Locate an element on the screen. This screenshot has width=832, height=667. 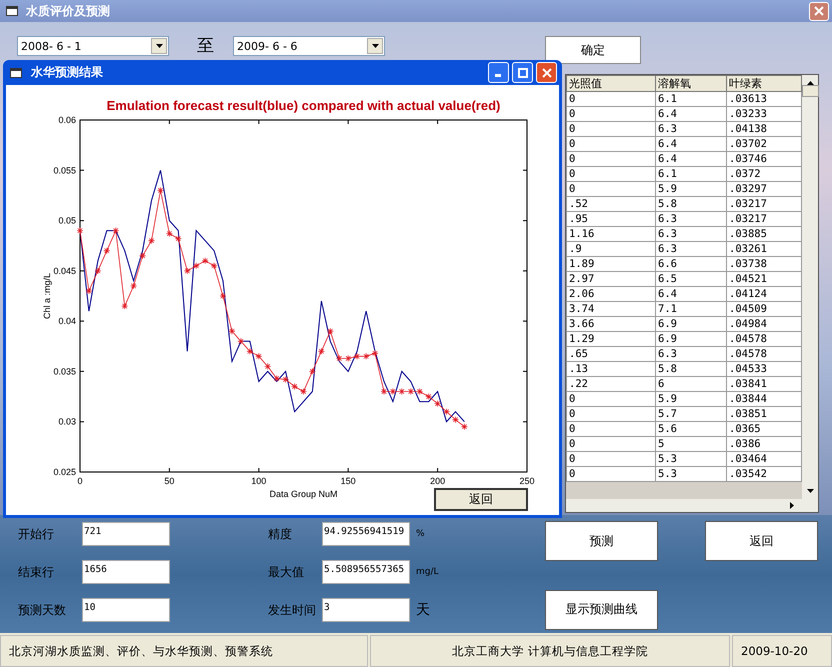
table-cell: .03702 is located at coordinates (764, 144).